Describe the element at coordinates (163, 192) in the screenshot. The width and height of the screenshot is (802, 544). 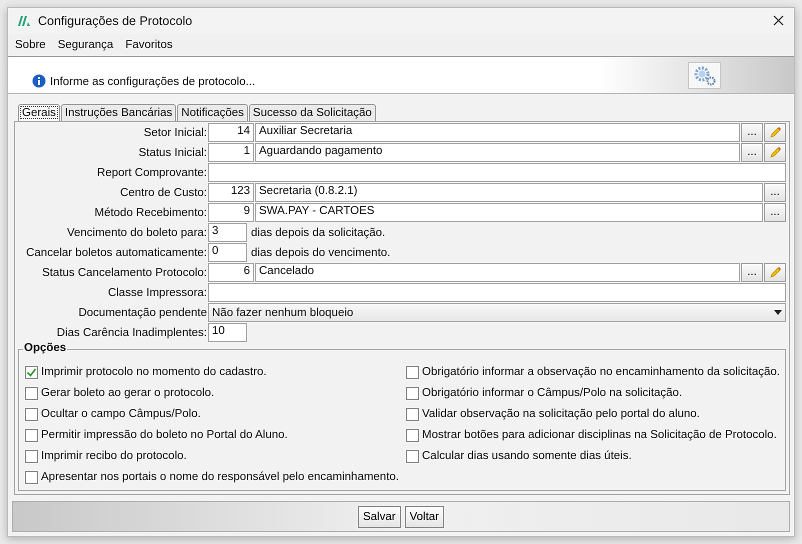
I see `field-label: Centro de Custo:` at that location.